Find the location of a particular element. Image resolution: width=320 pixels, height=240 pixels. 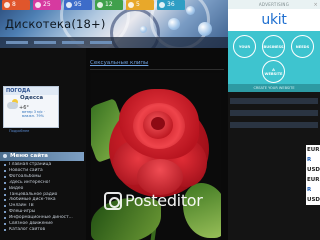

close-icon: × is located at coordinates (316, 5).